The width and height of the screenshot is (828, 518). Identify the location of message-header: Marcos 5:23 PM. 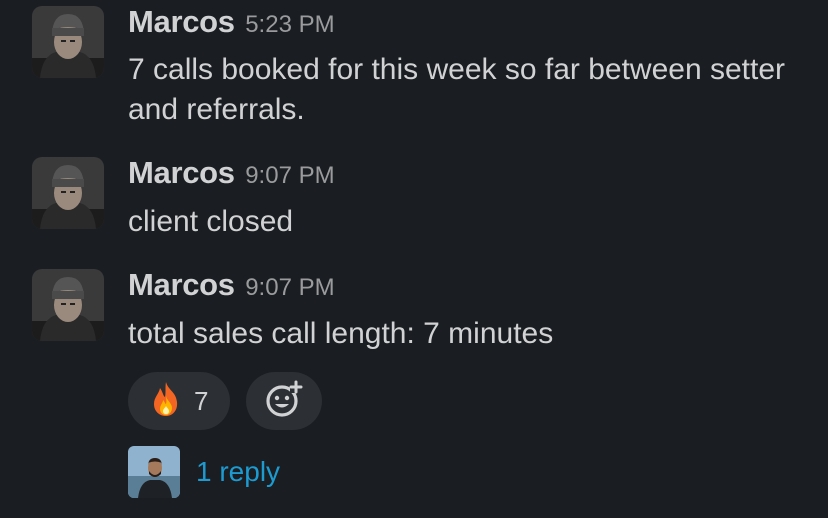
(231, 22).